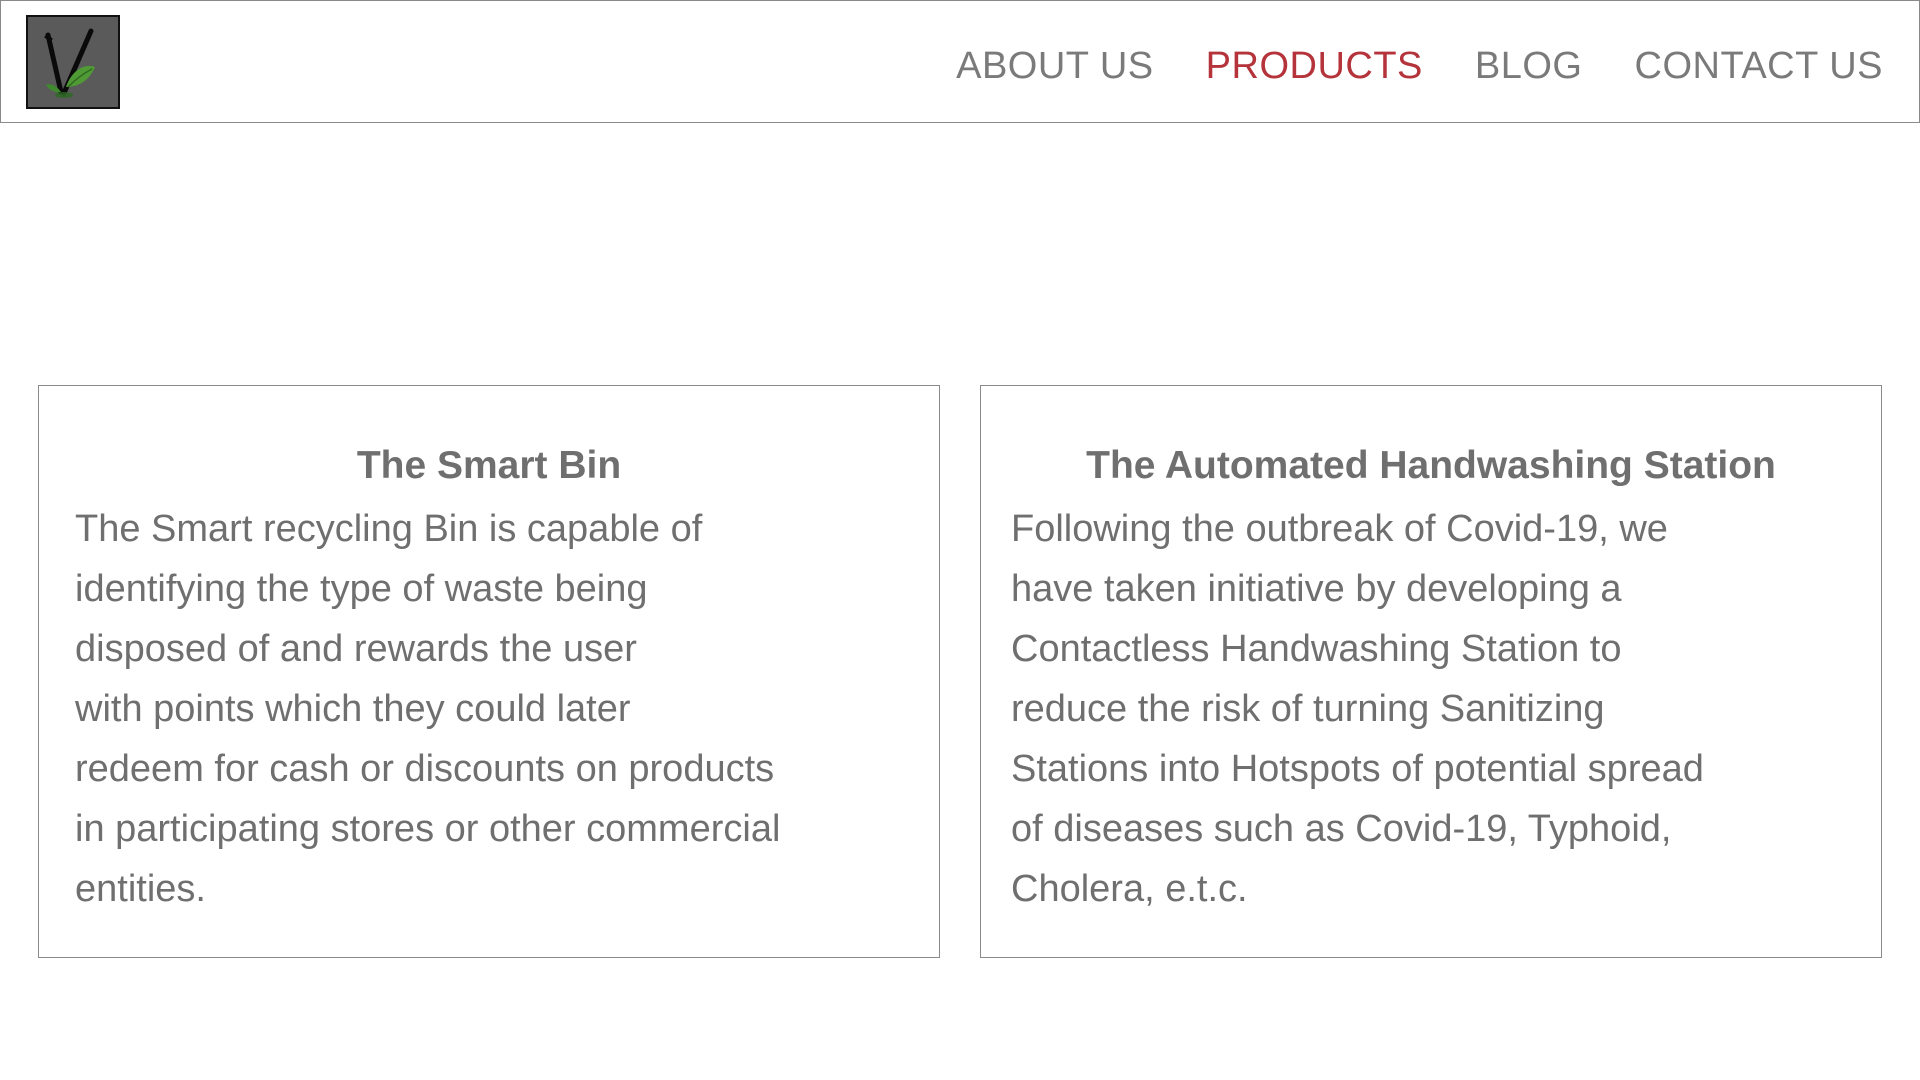 This screenshot has width=1920, height=1080. What do you see at coordinates (1341, 829) in the screenshot?
I see `description-line: of diseases such as Covid-19, Typhoid,` at bounding box center [1341, 829].